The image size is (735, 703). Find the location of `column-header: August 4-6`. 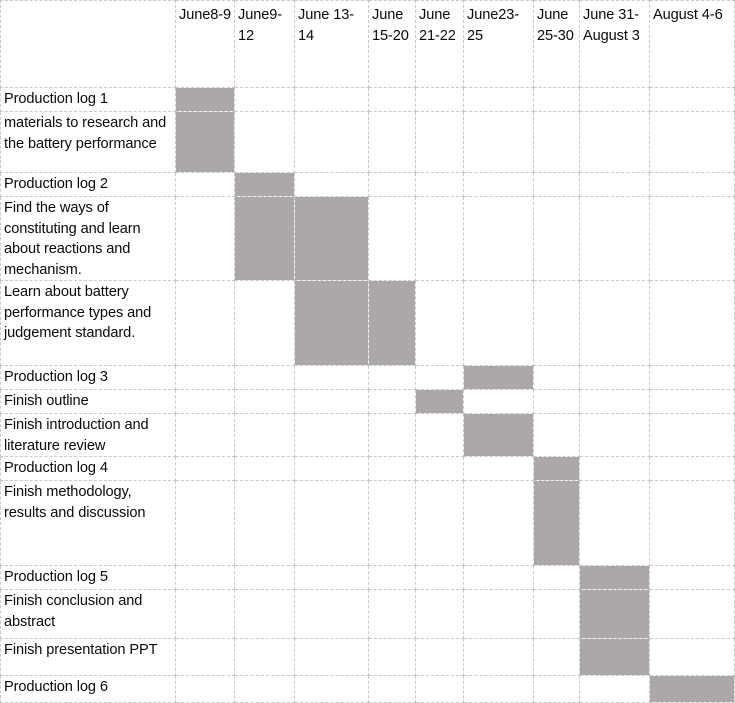

column-header: August 4-6 is located at coordinates (692, 44).